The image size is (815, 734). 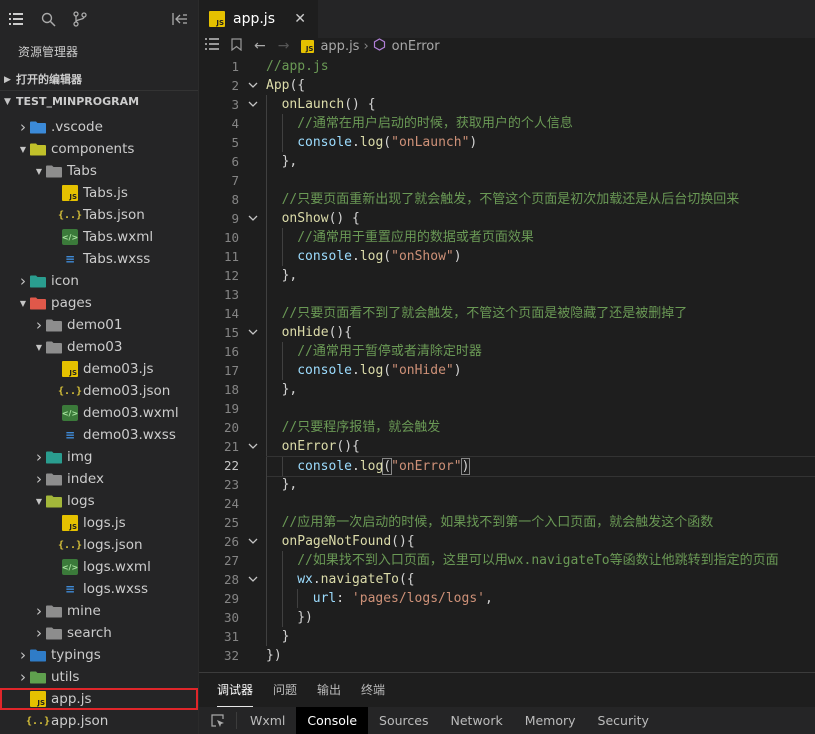 What do you see at coordinates (507, 180) in the screenshot?
I see `code-line: 7` at bounding box center [507, 180].